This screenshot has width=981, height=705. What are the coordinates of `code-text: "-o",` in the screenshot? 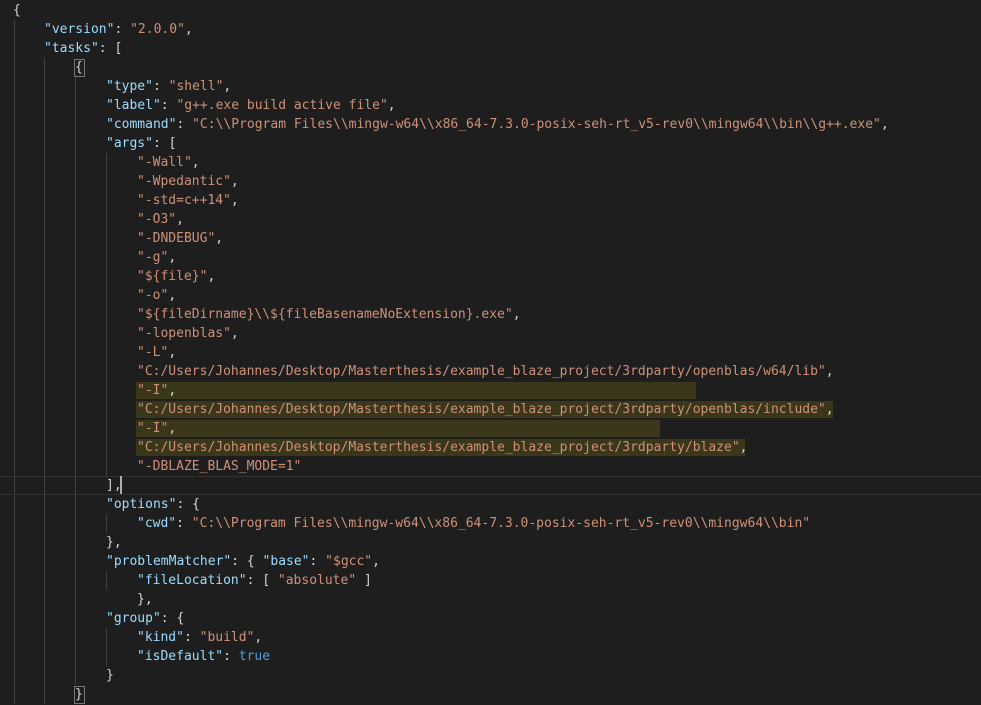 It's located at (156, 295).